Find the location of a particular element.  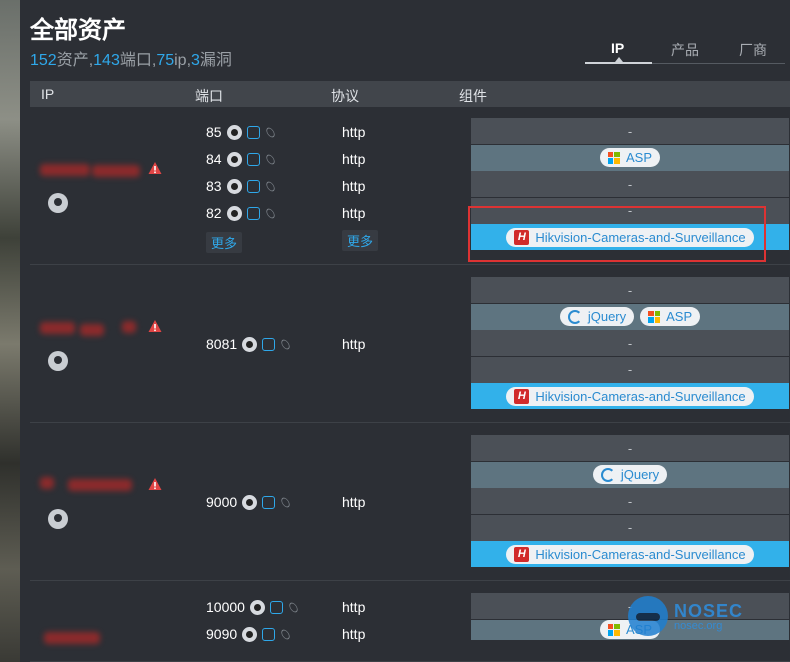

port-number: 82 is located at coordinates (214, 213).